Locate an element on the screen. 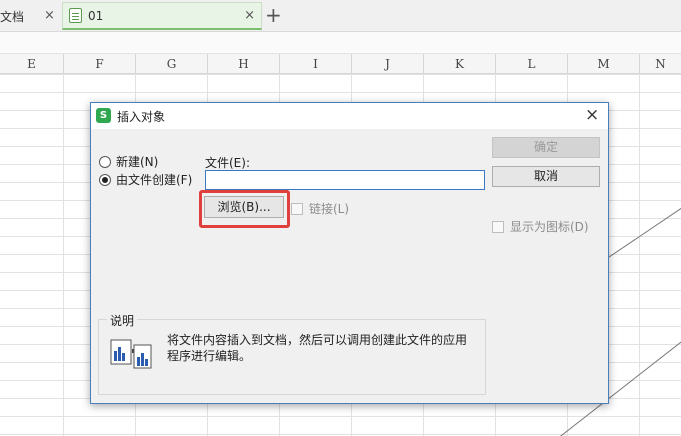 This screenshot has height=436, width=681. file-field-label: 文件(E): is located at coordinates (227, 163).